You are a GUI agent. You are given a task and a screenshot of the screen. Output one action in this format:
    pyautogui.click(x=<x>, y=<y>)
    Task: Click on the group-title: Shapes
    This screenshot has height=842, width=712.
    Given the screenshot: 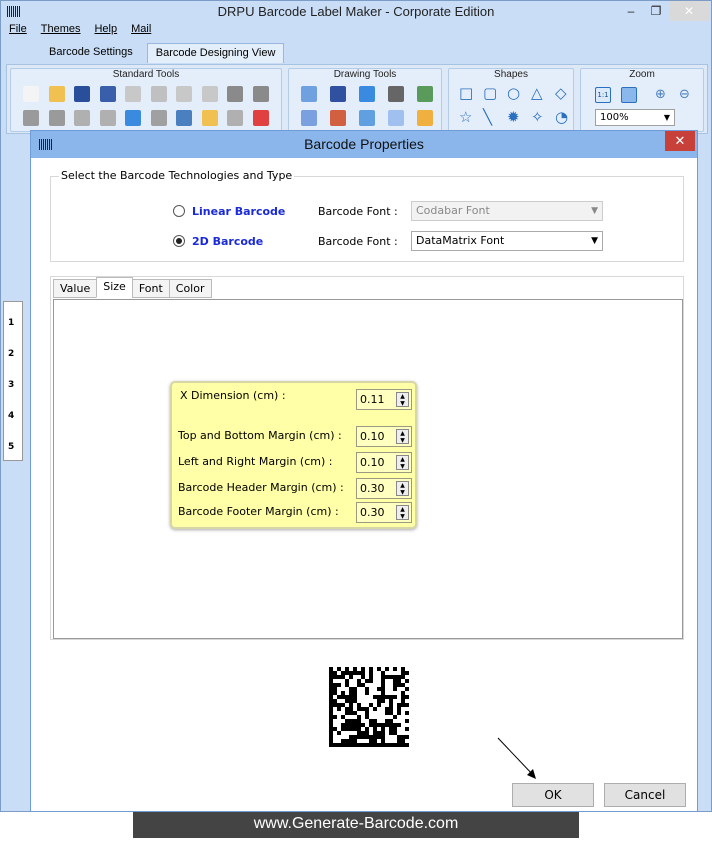 What is the action you would take?
    pyautogui.click(x=511, y=74)
    